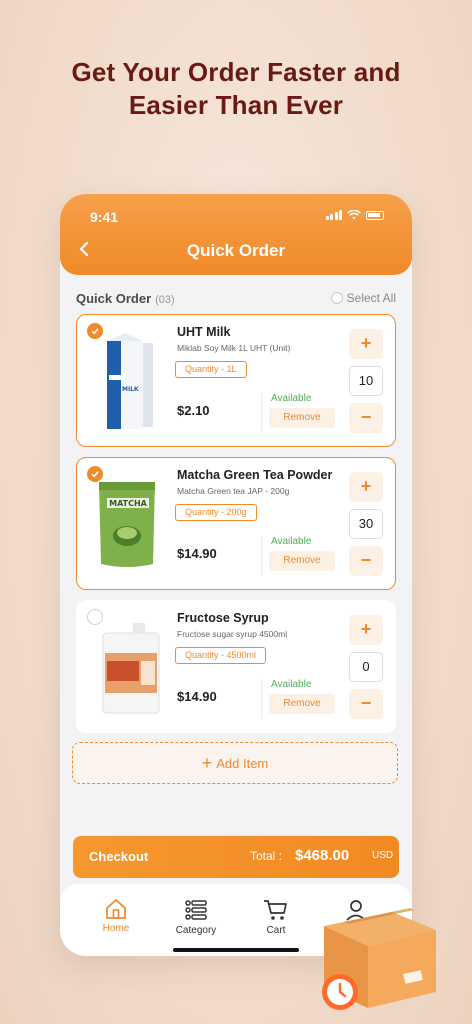 This screenshot has width=472, height=1024. I want to click on add-item-button: + Add Item, so click(235, 763).